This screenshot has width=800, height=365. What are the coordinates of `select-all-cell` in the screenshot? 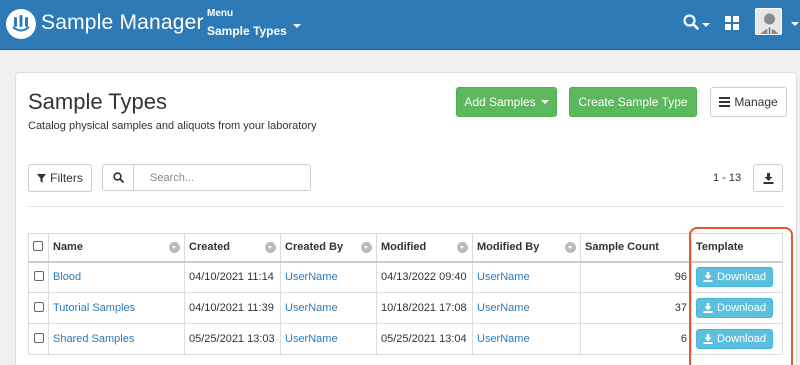 It's located at (38, 248).